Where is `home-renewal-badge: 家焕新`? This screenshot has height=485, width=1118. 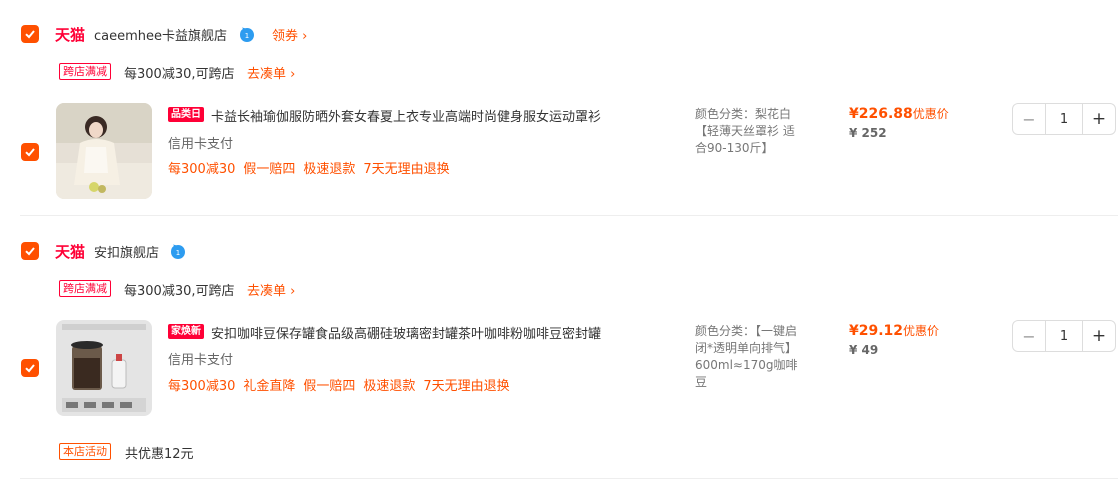 home-renewal-badge: 家焕新 is located at coordinates (186, 331).